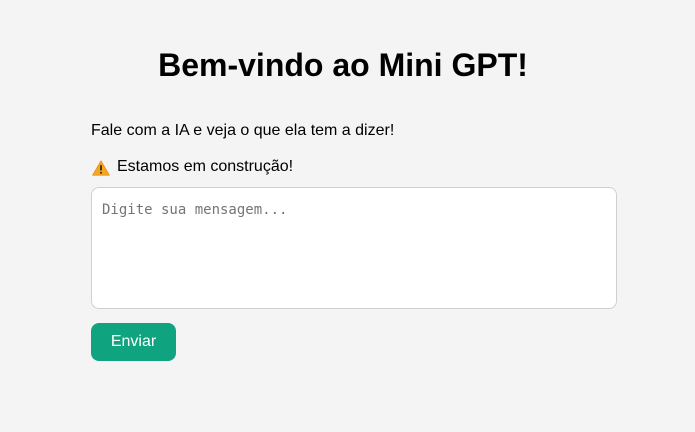 Image resolution: width=695 pixels, height=432 pixels. What do you see at coordinates (343, 65) in the screenshot?
I see `page-title: Bem-vindo ao Mini GPT!` at bounding box center [343, 65].